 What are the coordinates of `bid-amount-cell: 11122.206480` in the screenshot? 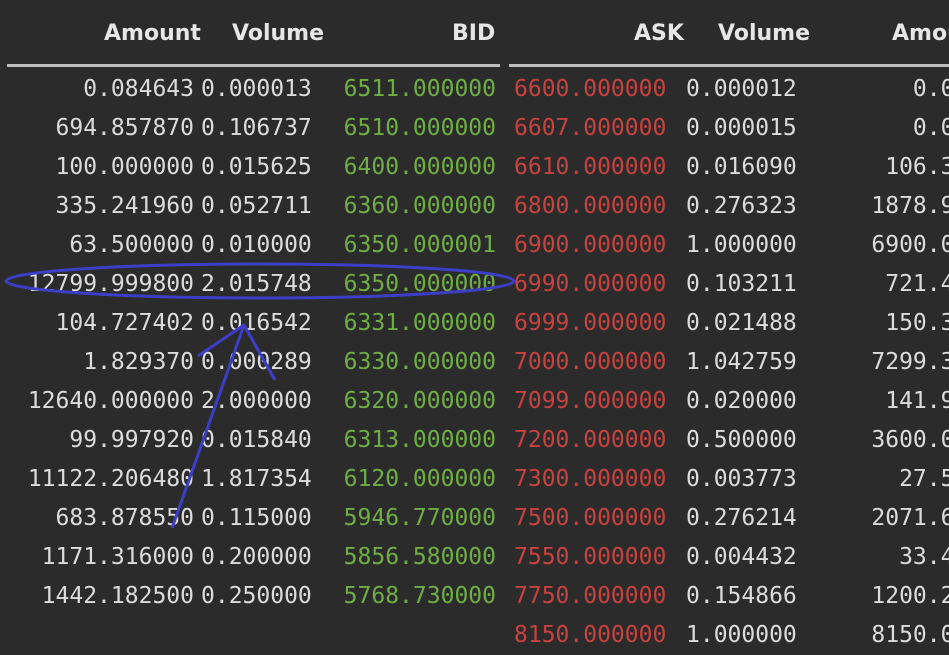 It's located at (110, 479).